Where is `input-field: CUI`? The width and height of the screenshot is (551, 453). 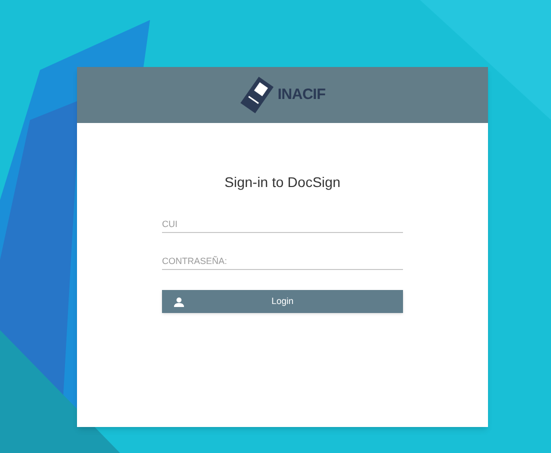 input-field: CUI is located at coordinates (282, 220).